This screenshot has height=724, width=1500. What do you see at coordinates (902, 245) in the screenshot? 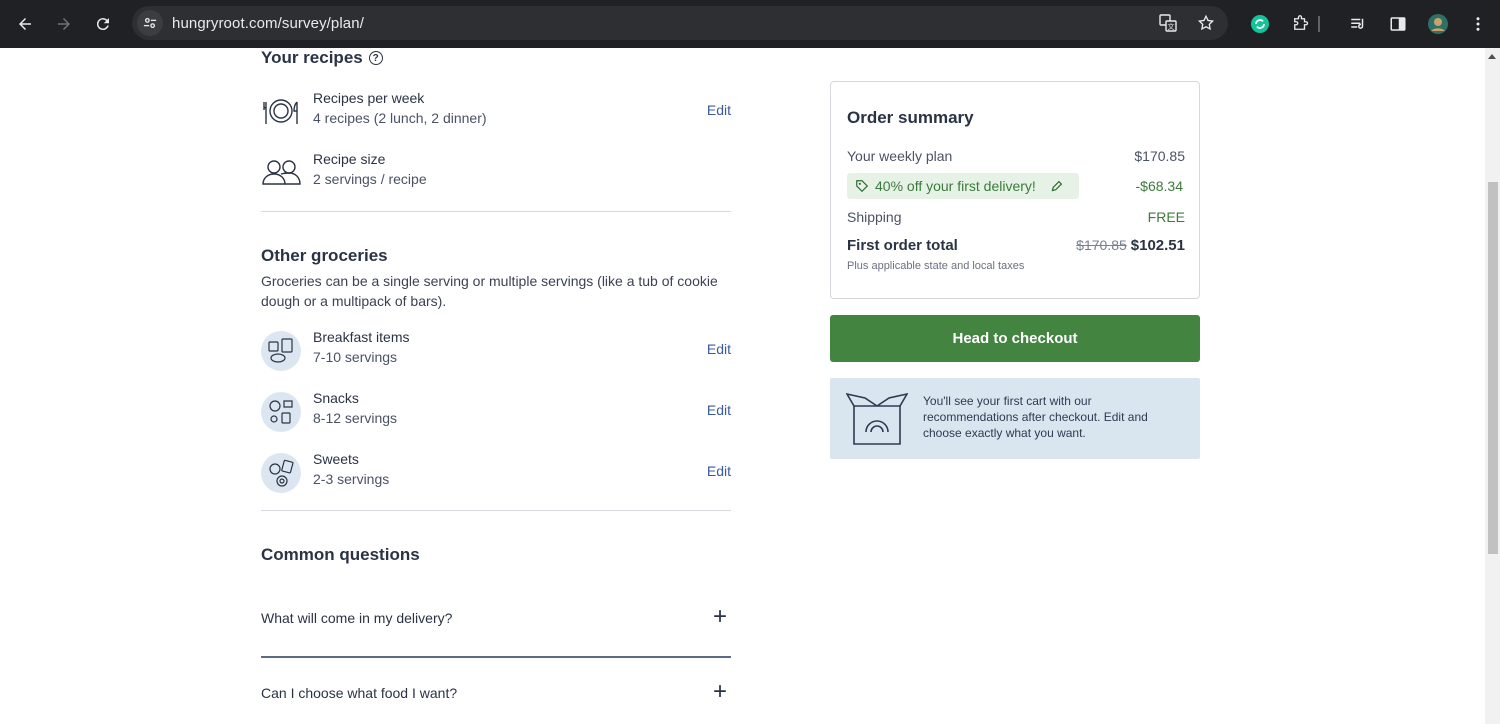
I see `total-label: First order total` at bounding box center [902, 245].